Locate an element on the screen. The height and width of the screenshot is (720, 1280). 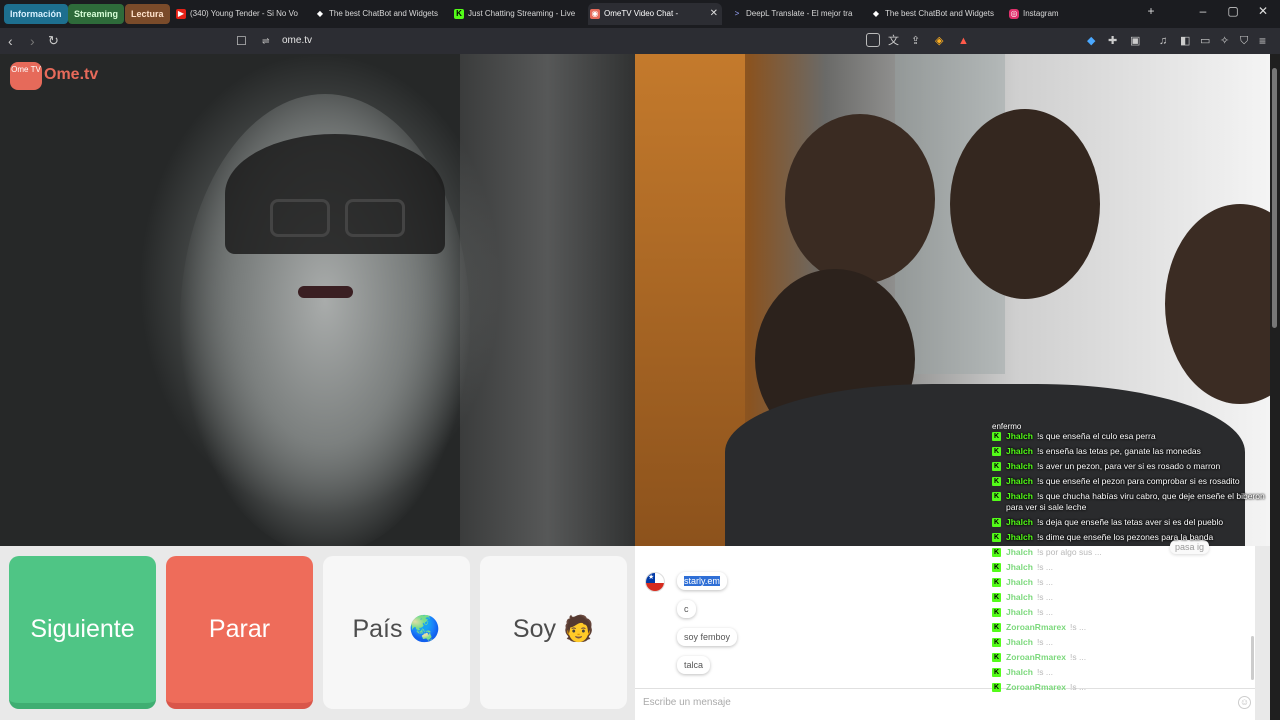
back-icon: ‹ is located at coordinates (10, 41).